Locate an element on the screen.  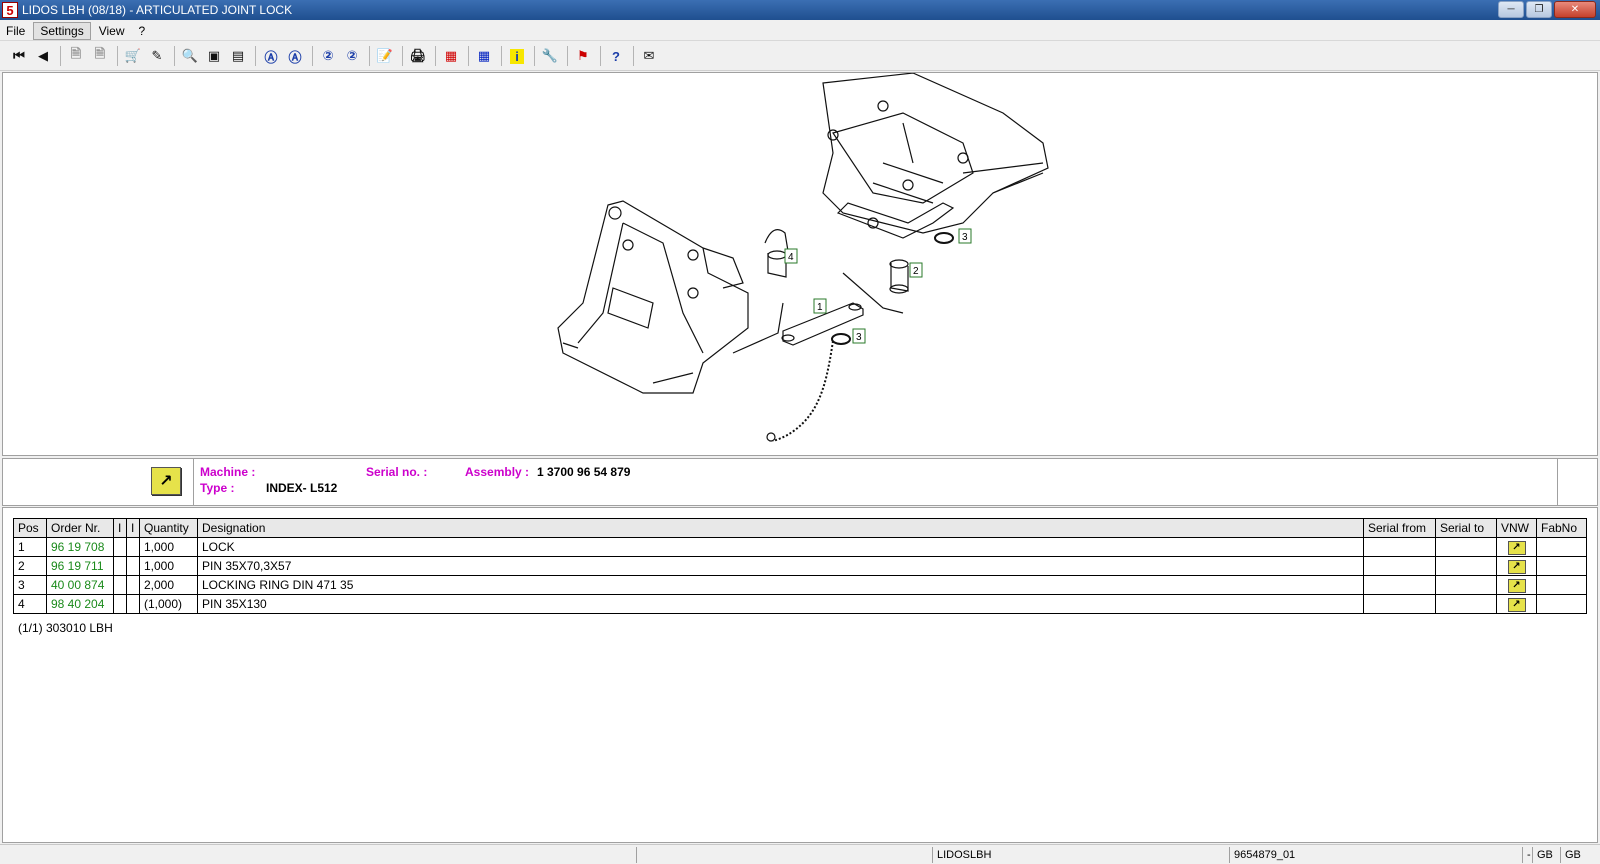
info-icon: i is located at coordinates (517, 56).